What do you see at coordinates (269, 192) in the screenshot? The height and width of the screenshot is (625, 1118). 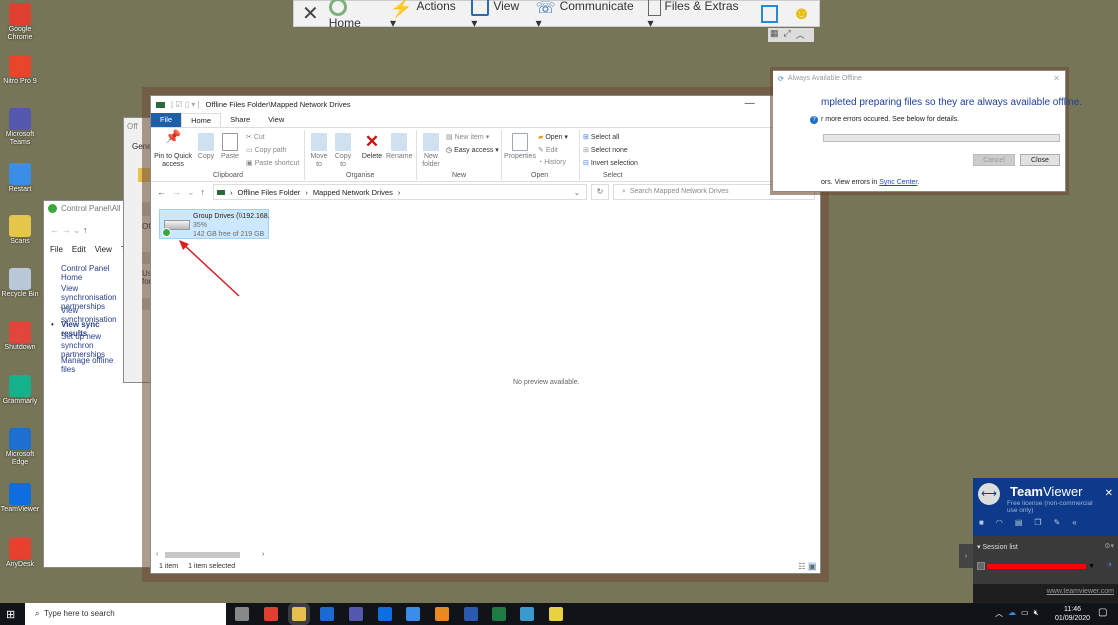 I see `breadcrumb-item: Offline Files Folder` at bounding box center [269, 192].